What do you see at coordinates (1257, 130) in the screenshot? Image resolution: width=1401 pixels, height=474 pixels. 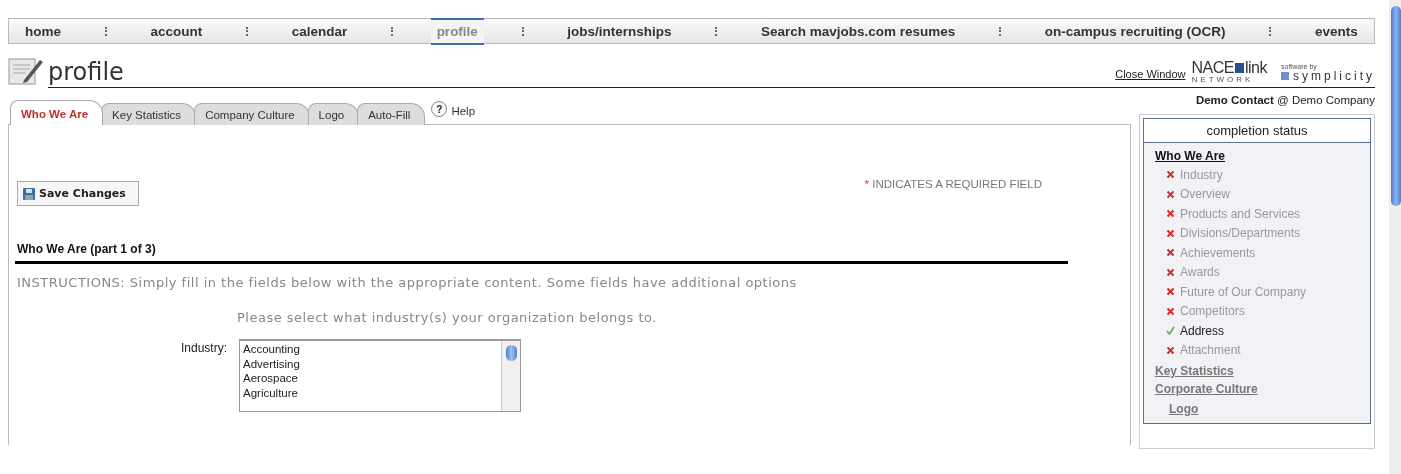 I see `completion-status-title: completion status` at bounding box center [1257, 130].